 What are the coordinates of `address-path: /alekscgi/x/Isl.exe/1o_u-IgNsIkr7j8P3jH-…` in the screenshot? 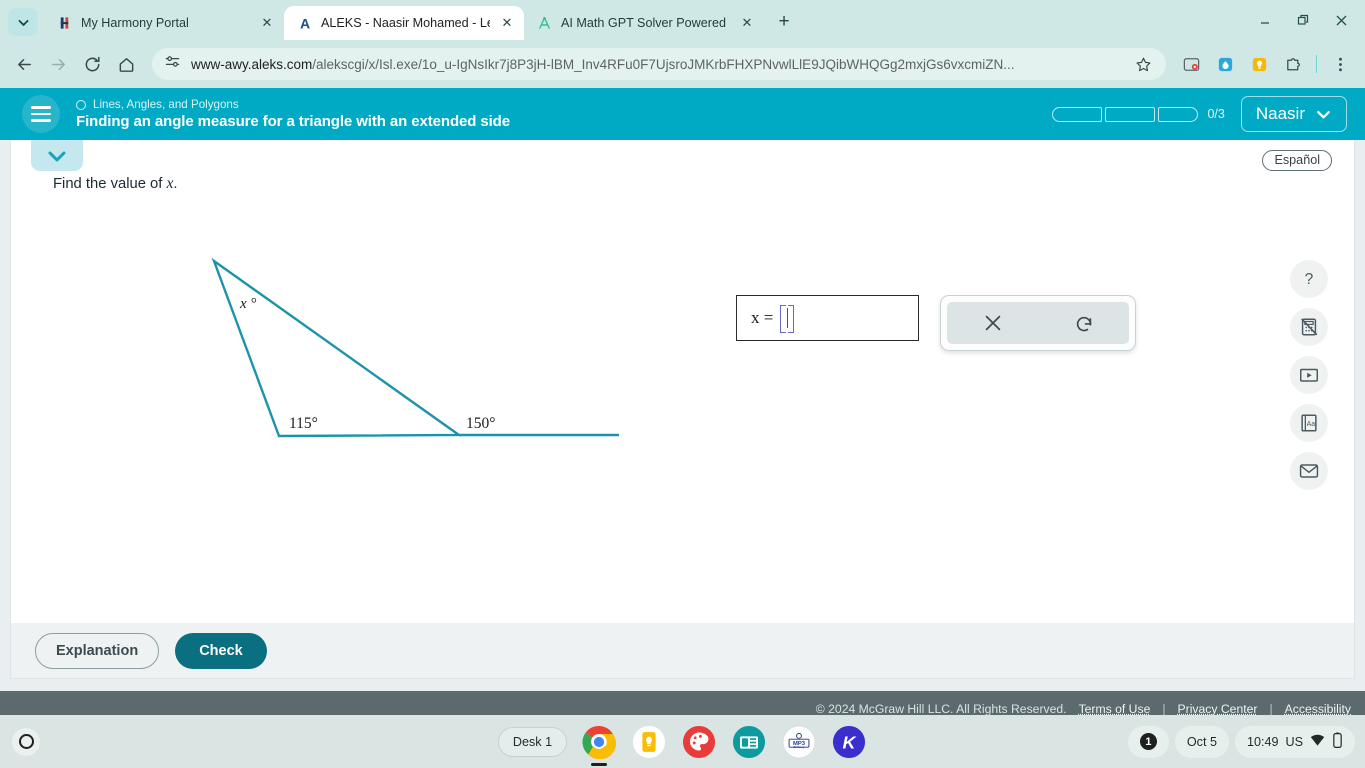 It's located at (663, 64).